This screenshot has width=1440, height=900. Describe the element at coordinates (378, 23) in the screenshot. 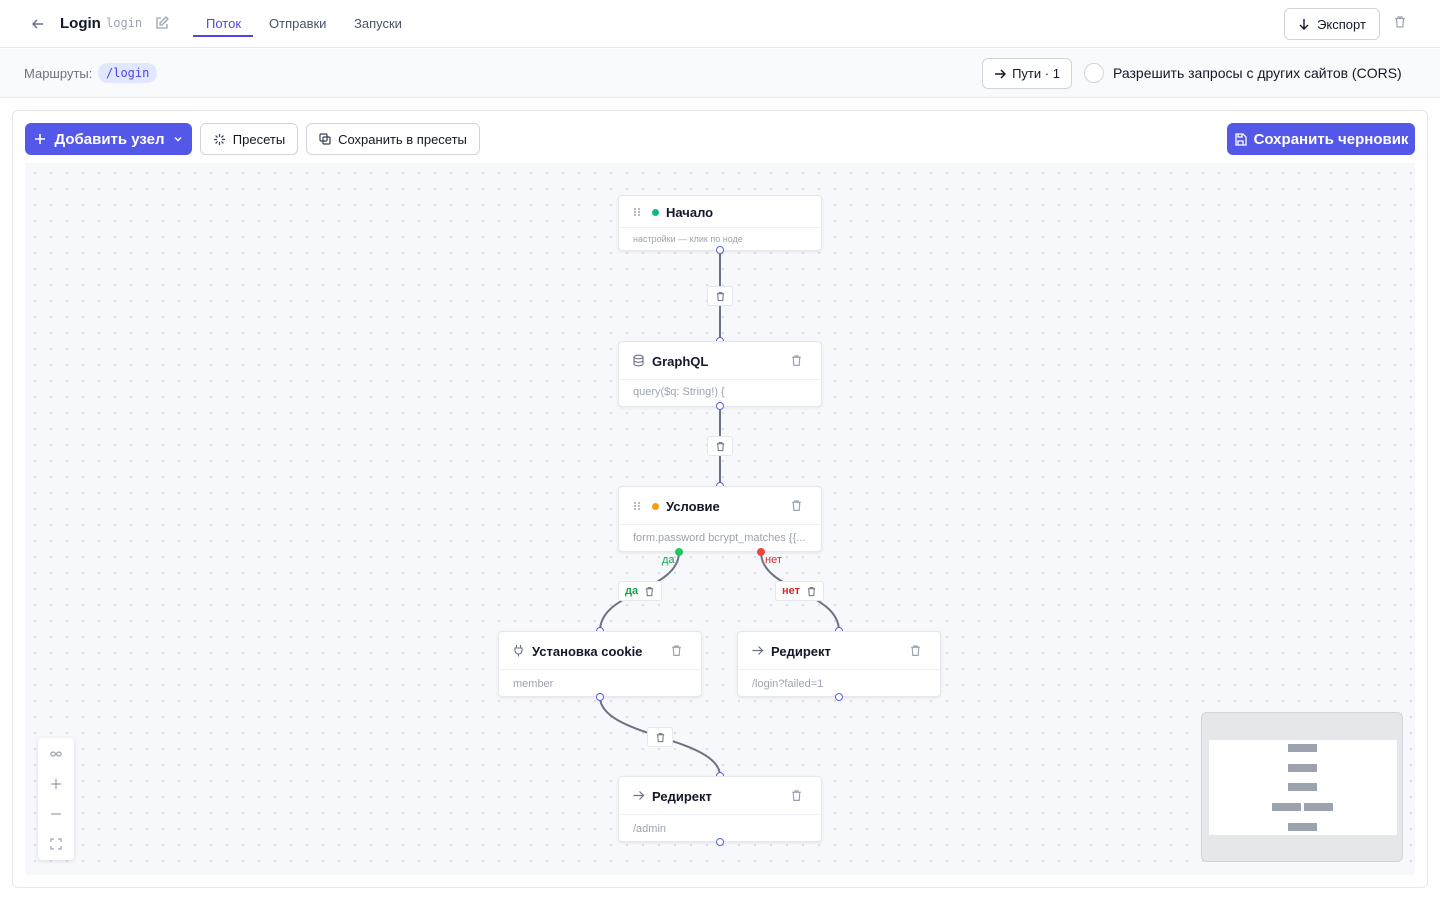

I see `tab-runs: Запуски` at that location.